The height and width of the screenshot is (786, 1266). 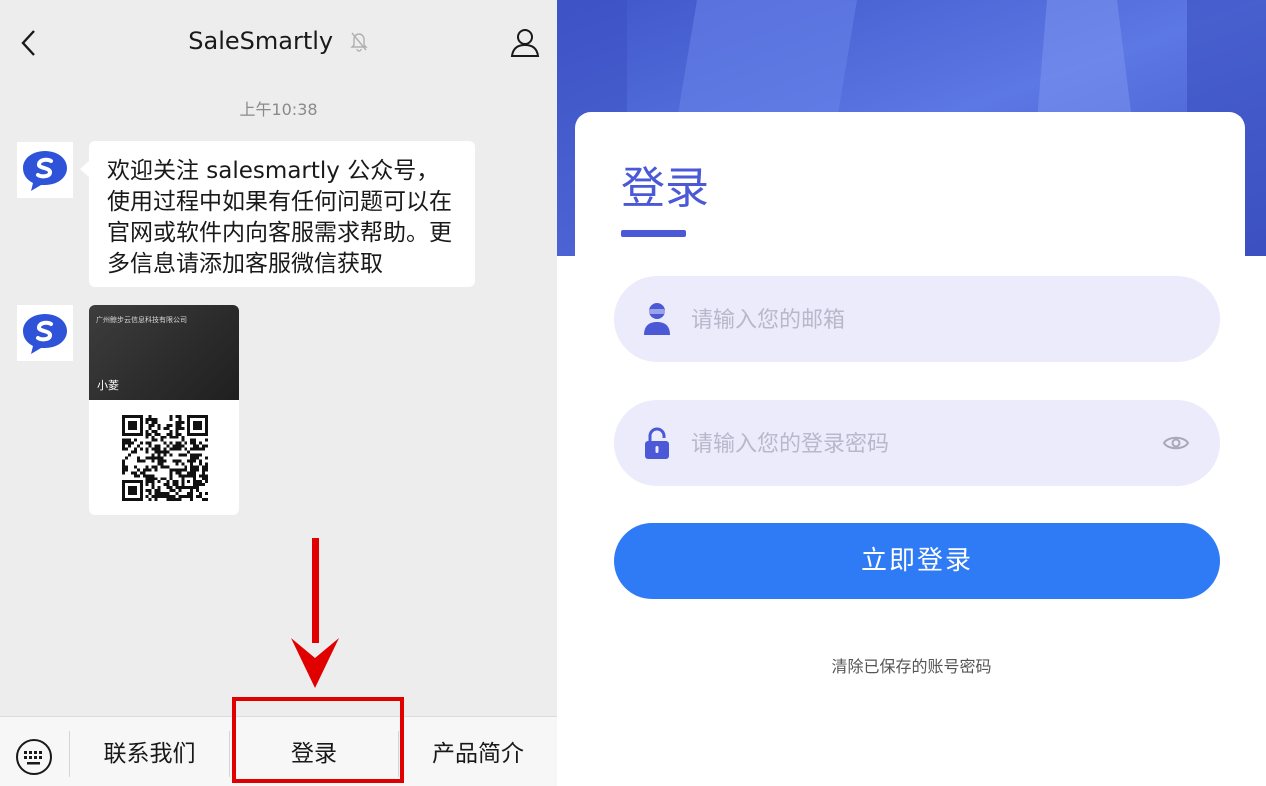 I want to click on red-arrow-annotation, so click(x=315, y=613).